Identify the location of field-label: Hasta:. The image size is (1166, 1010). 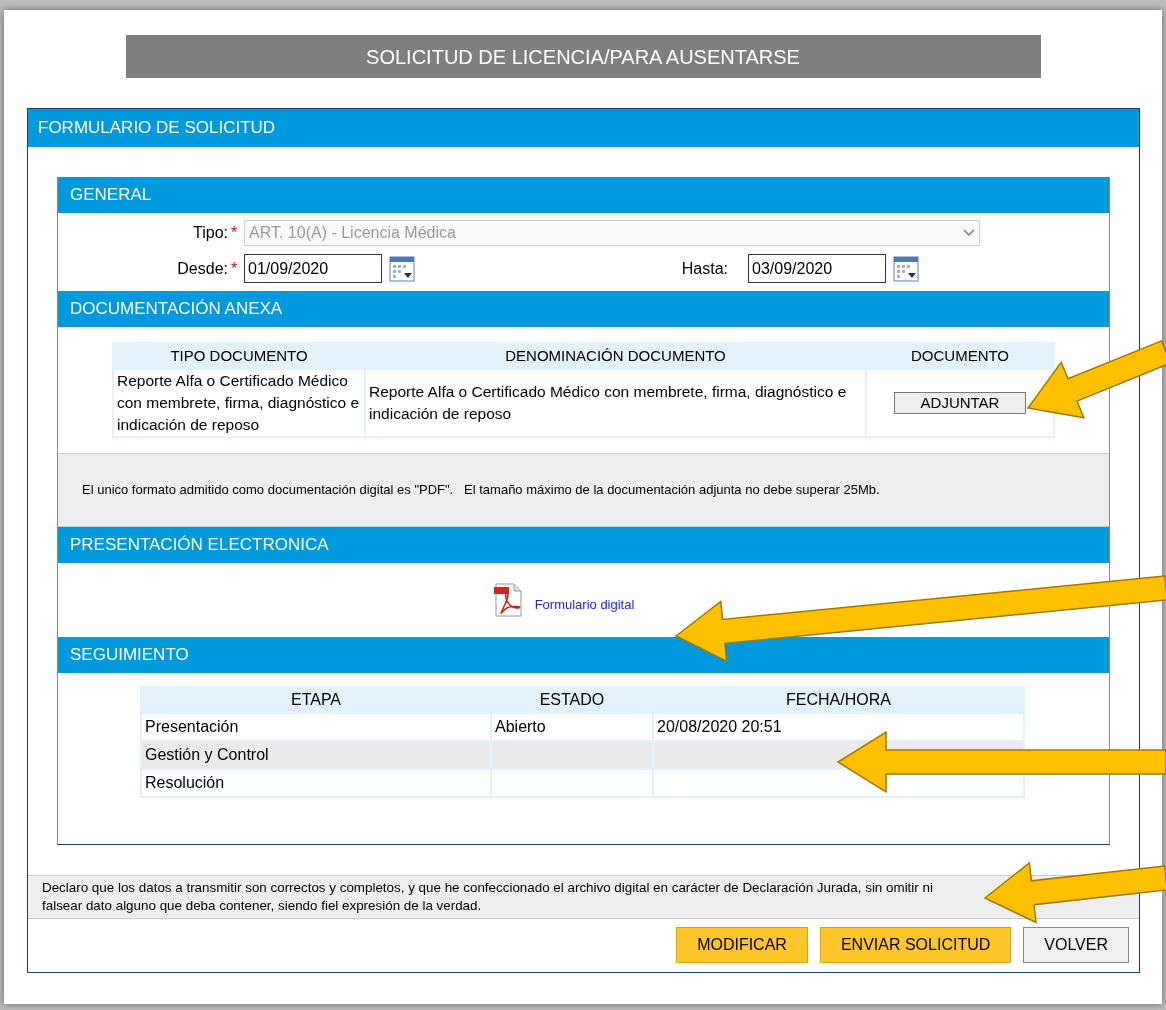
(704, 268).